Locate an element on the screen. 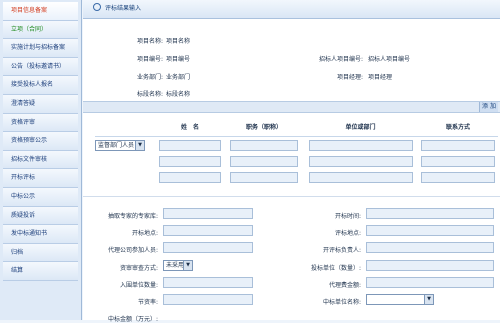  sidebar-item-prequal-notice: 资格预审公示 is located at coordinates (40, 141).